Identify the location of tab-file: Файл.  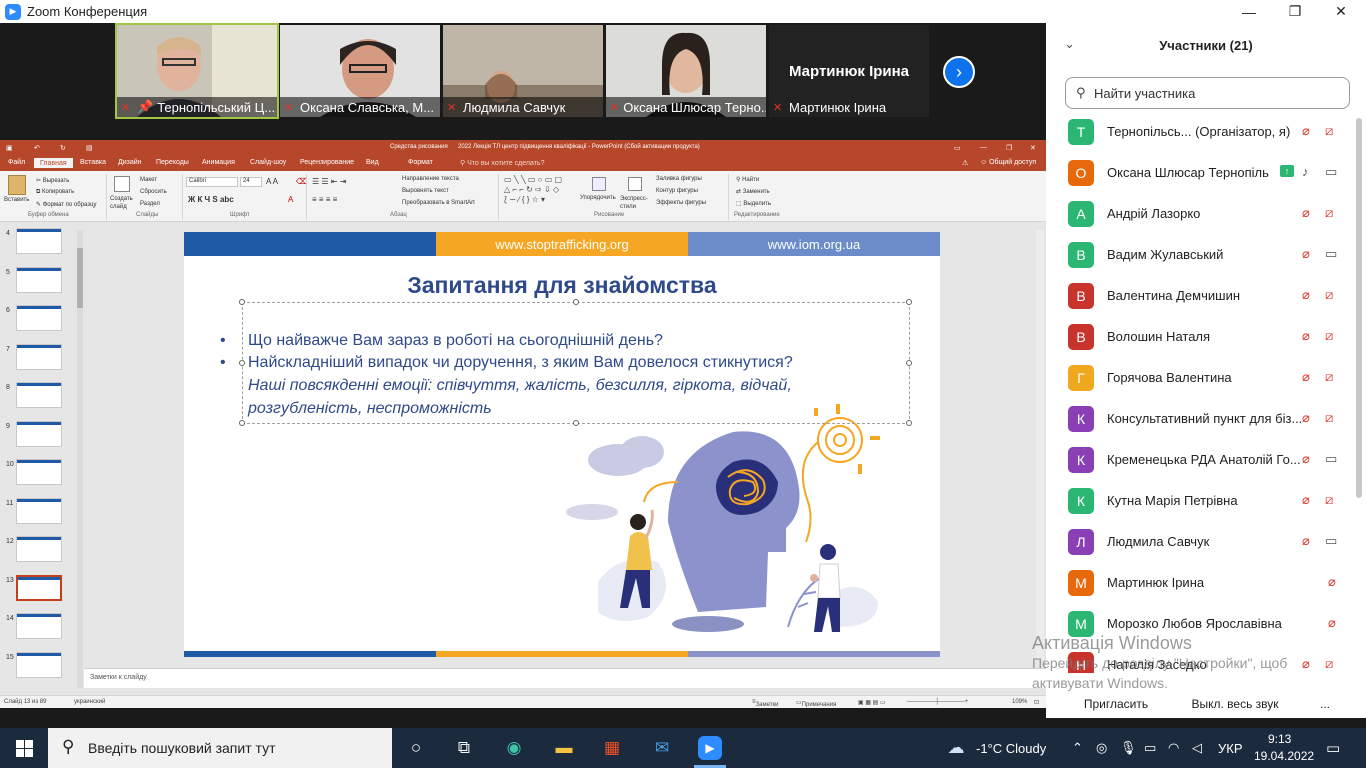
(16, 162).